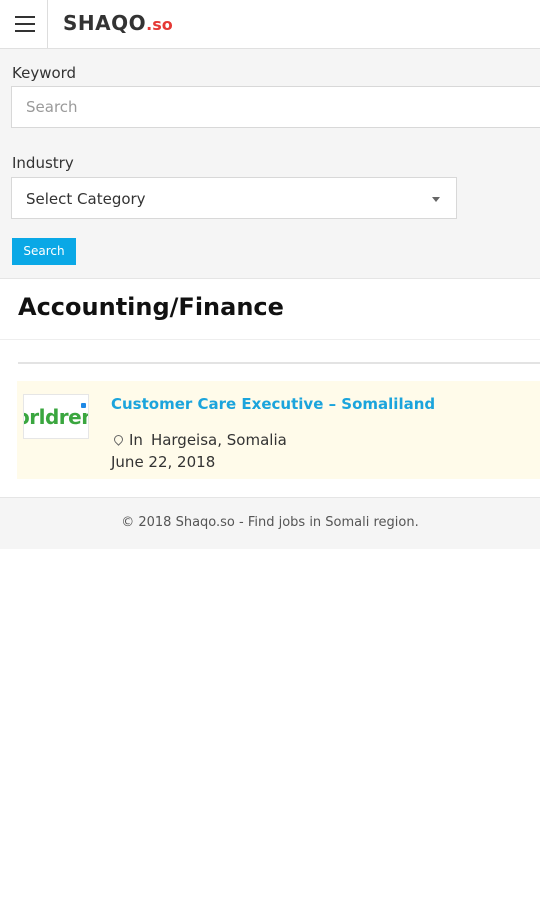 The height and width of the screenshot is (900, 540). What do you see at coordinates (24, 24) in the screenshot?
I see `hamburger-menu-icon` at bounding box center [24, 24].